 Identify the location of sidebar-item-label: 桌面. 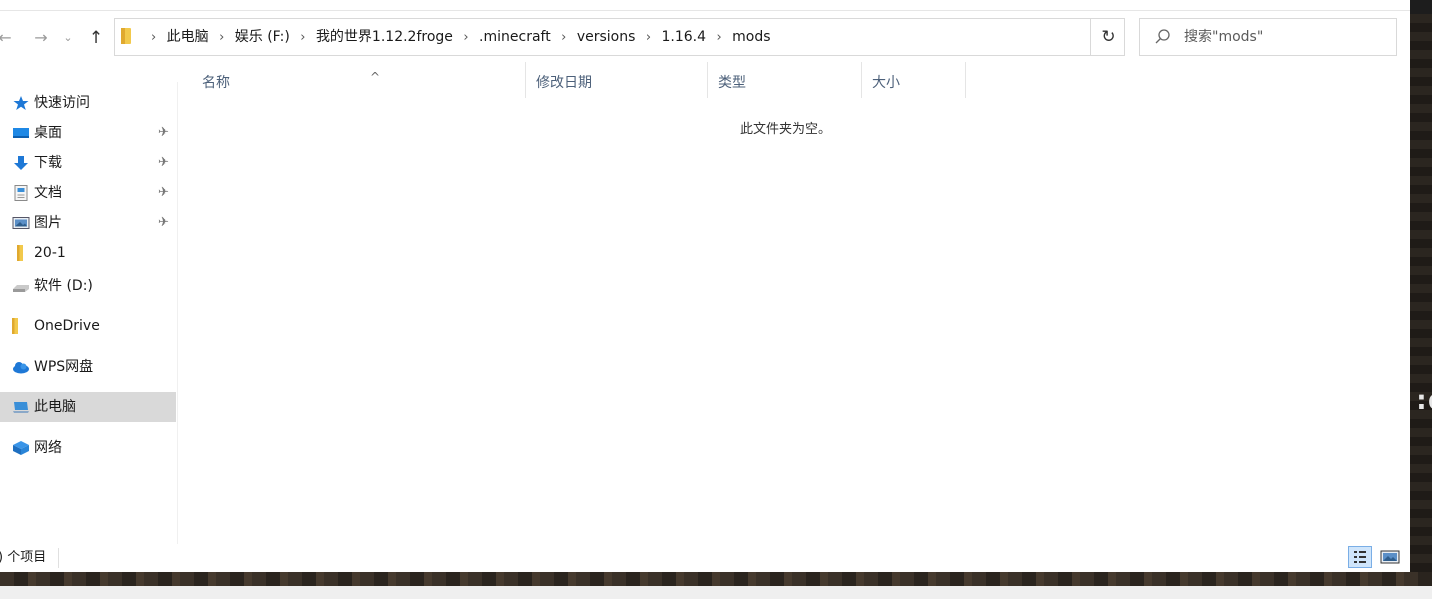
(48, 133).